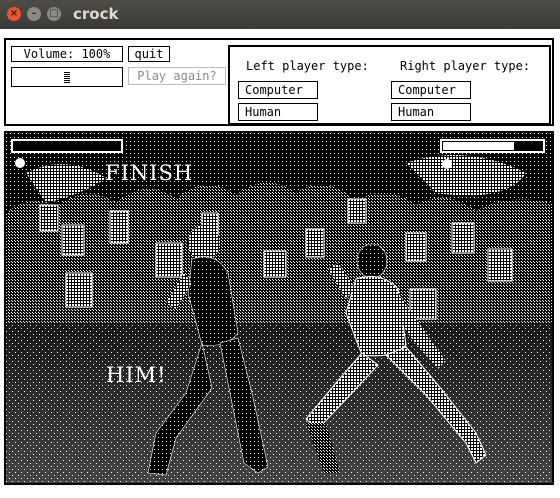 The height and width of the screenshot is (498, 560). What do you see at coordinates (431, 90) in the screenshot?
I see `right-computer-option: Computer` at bounding box center [431, 90].